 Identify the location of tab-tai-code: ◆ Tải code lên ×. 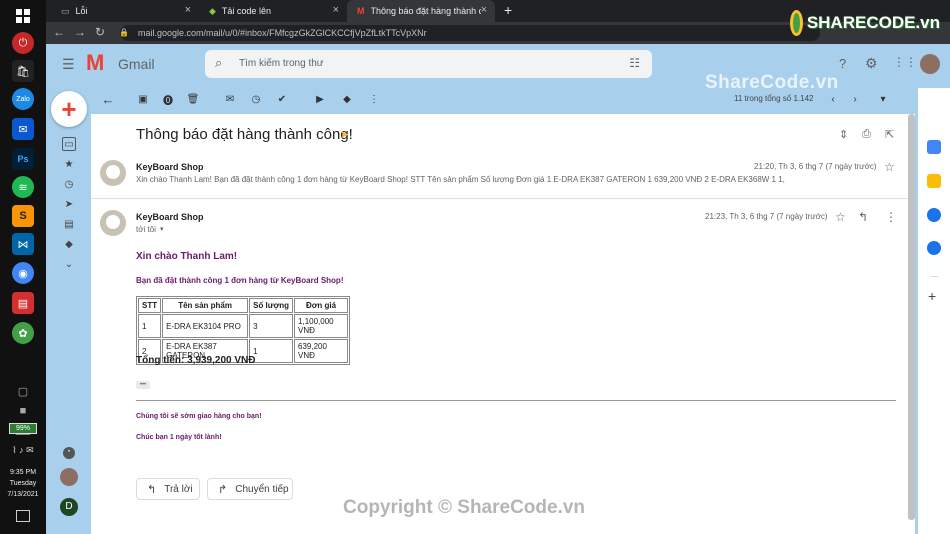
(273, 11).